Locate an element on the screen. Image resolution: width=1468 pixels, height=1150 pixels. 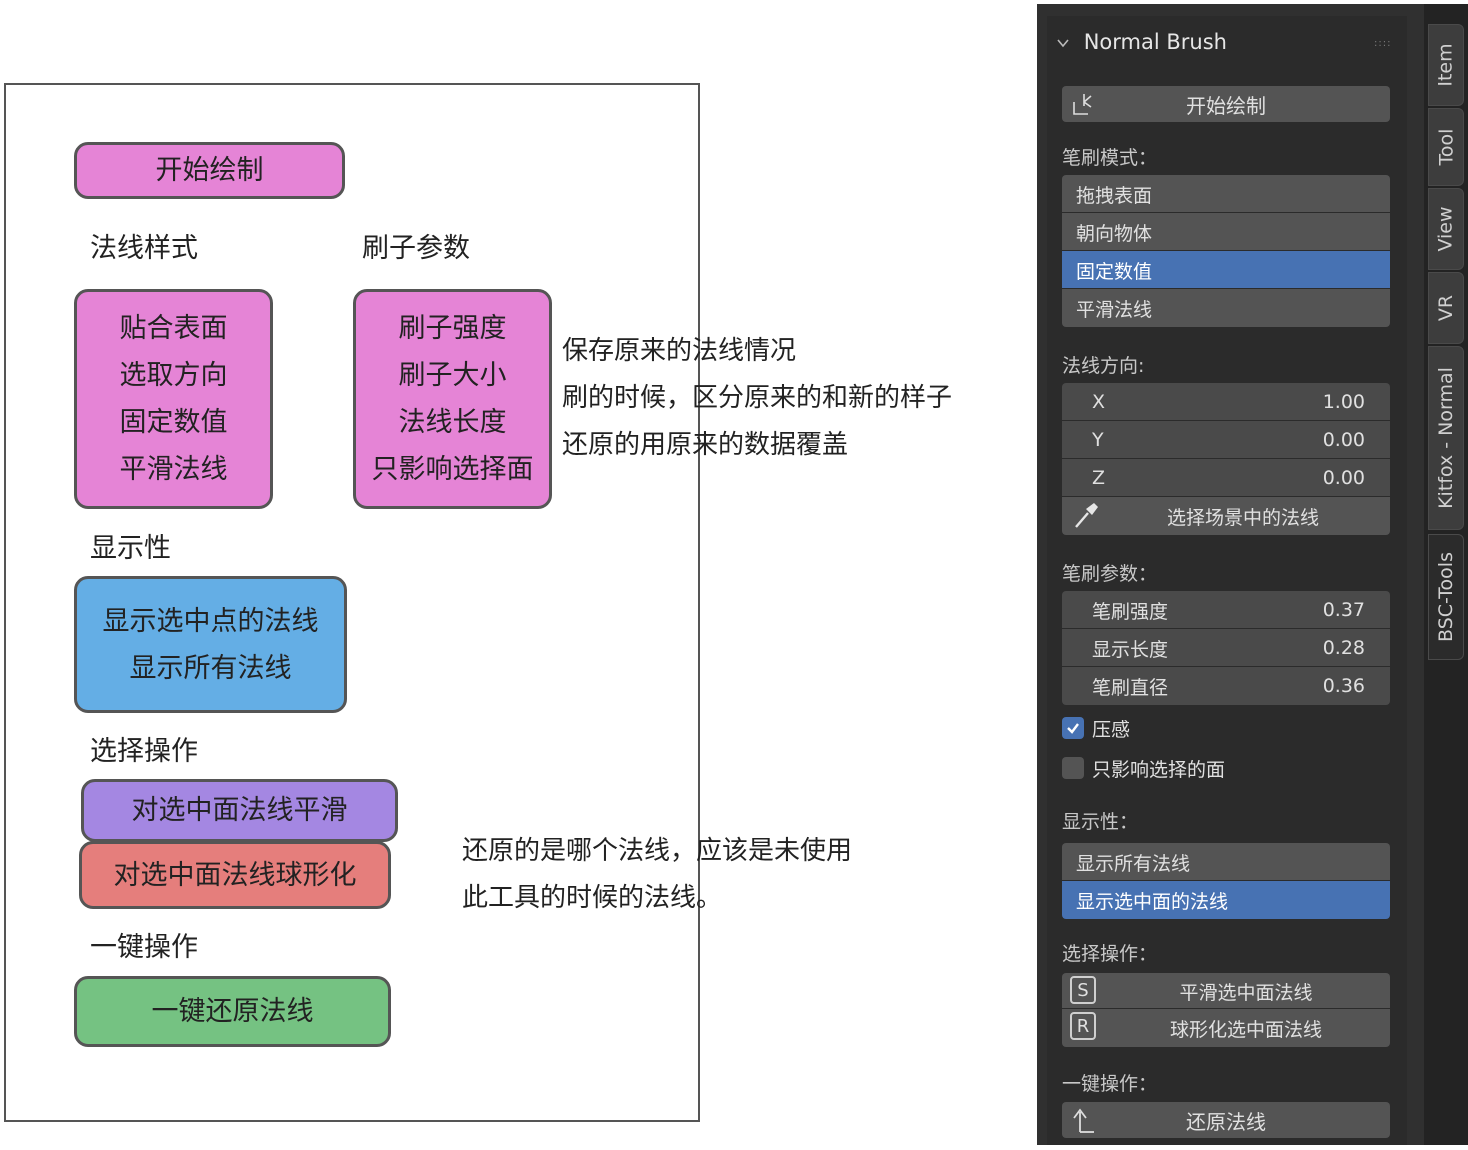
normal-style-item: 平滑法线 is located at coordinates (174, 469).